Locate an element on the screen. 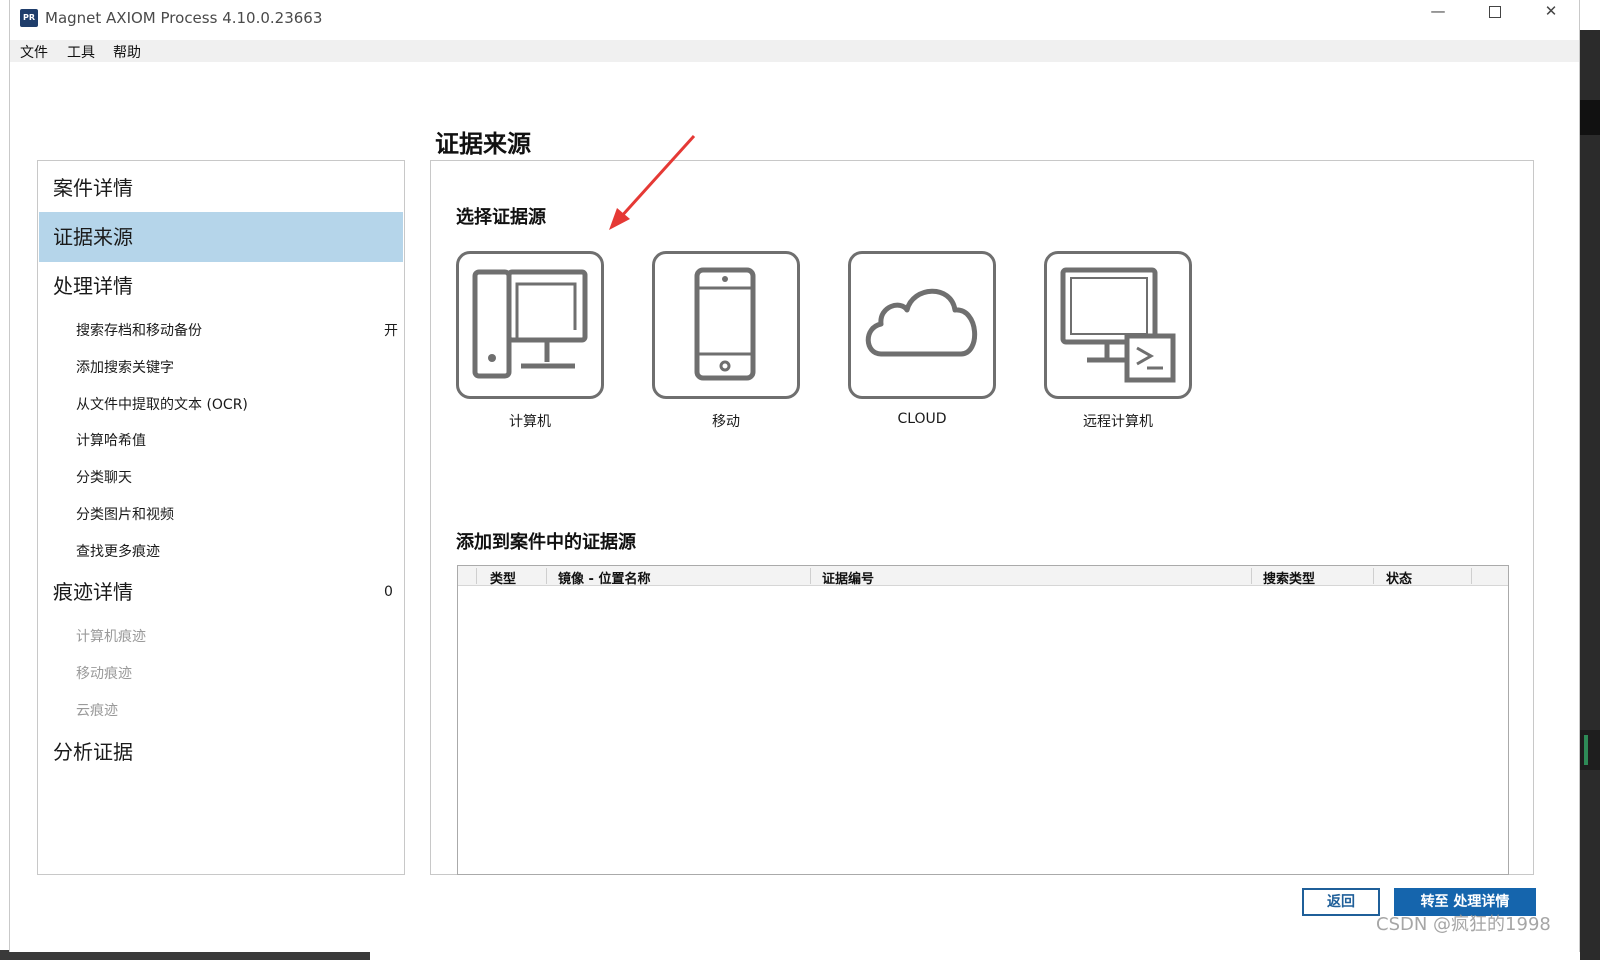 The width and height of the screenshot is (1600, 960). source-label-cloud: CLOUD is located at coordinates (922, 419).